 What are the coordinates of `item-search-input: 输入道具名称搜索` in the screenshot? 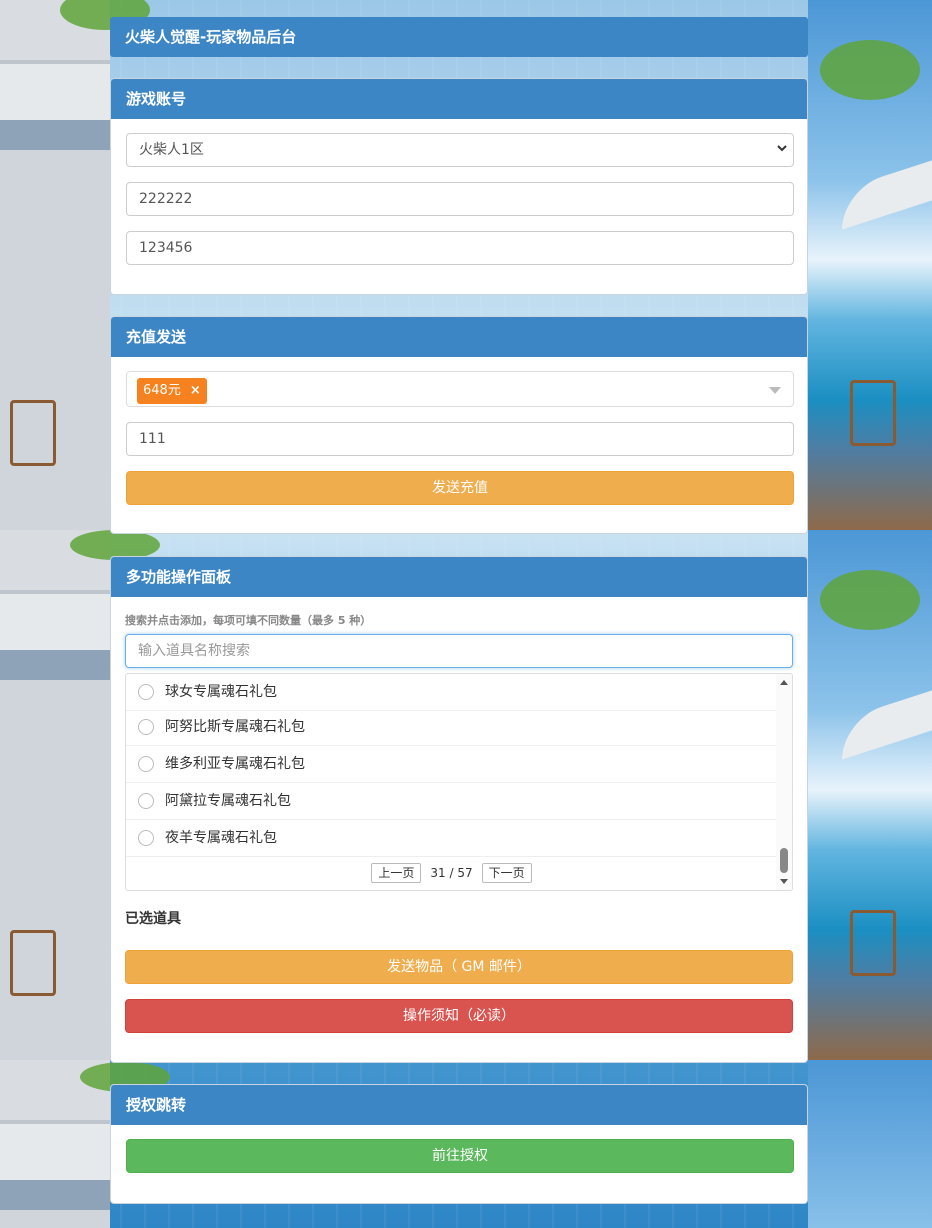 It's located at (459, 651).